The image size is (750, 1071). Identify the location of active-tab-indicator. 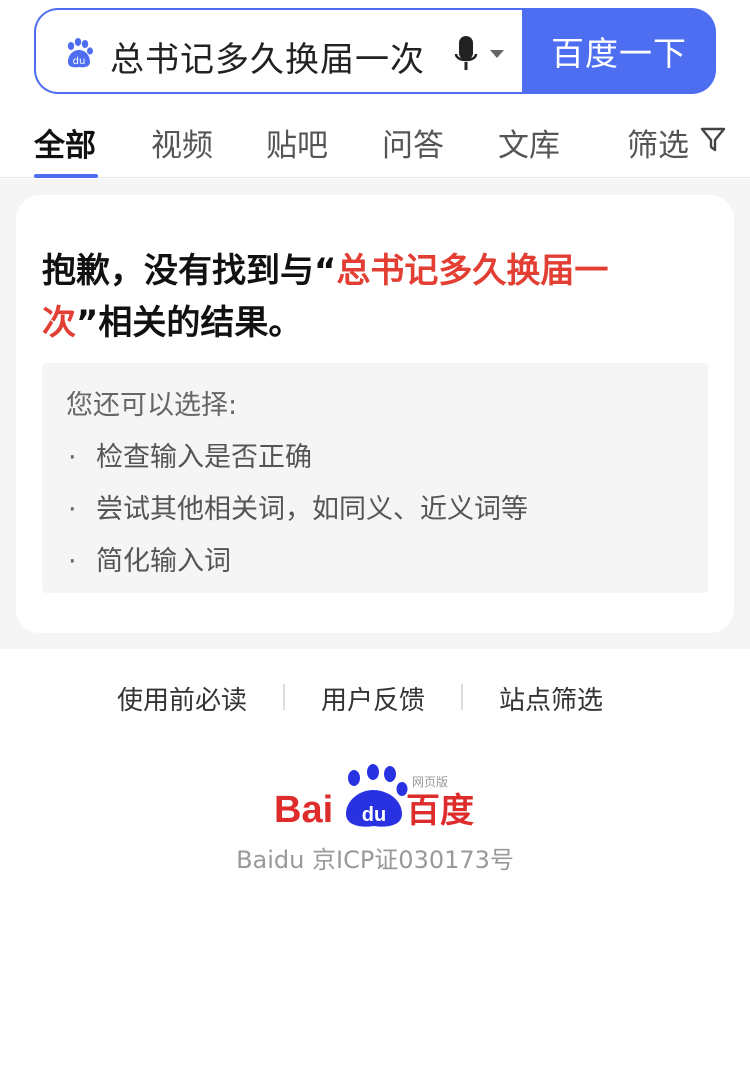
(66, 176).